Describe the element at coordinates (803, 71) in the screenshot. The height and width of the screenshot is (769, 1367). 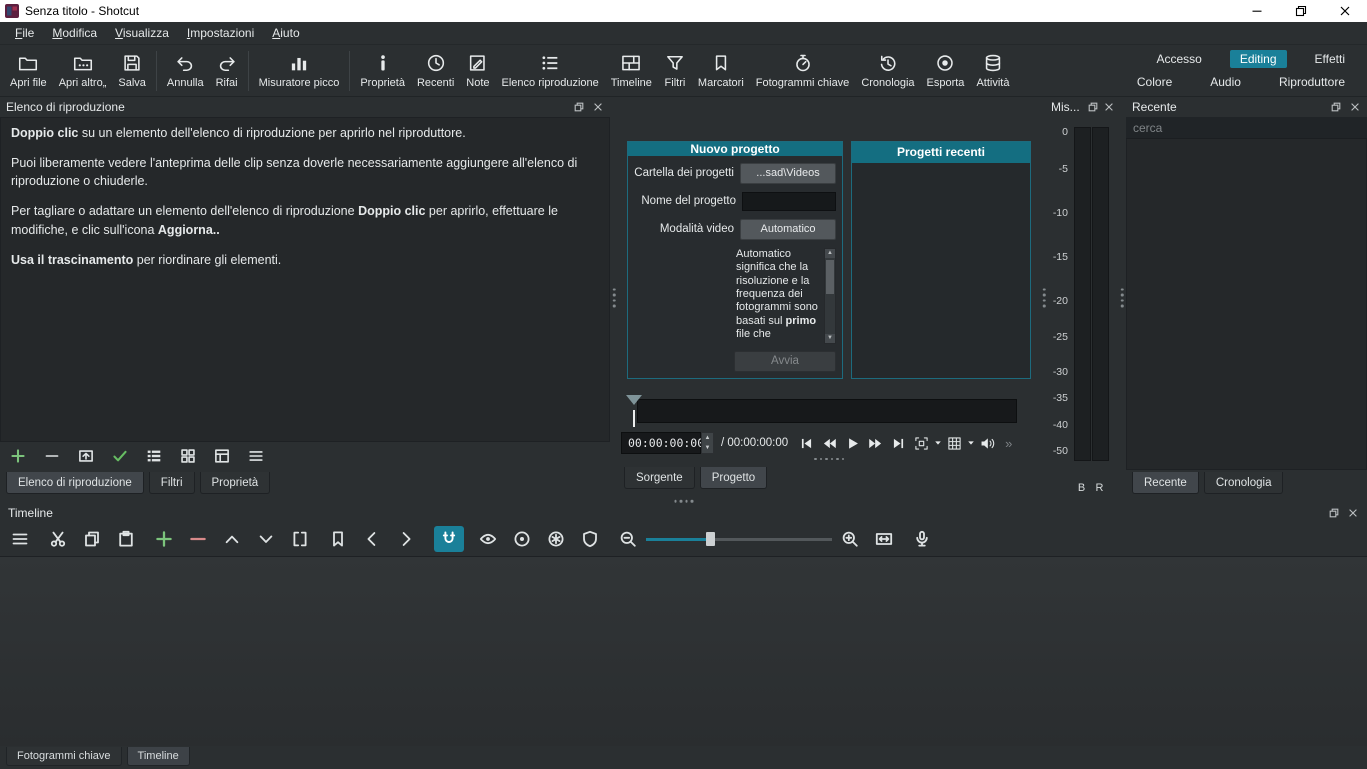
I see `keyframes-button: Fotogrammi chiave` at that location.